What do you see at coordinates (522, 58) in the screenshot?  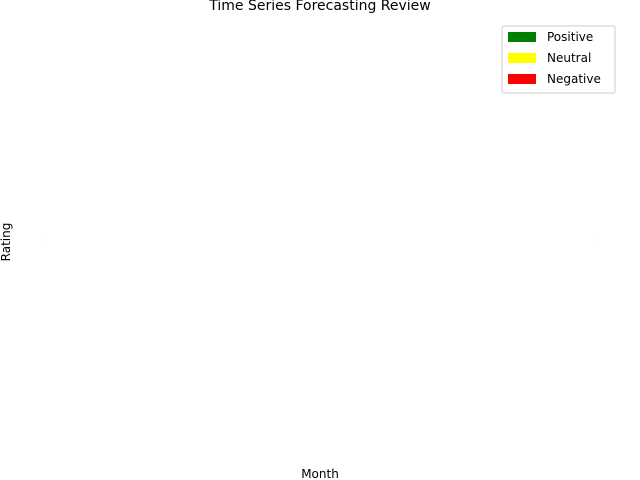 I see `legend-swatch-neutral` at bounding box center [522, 58].